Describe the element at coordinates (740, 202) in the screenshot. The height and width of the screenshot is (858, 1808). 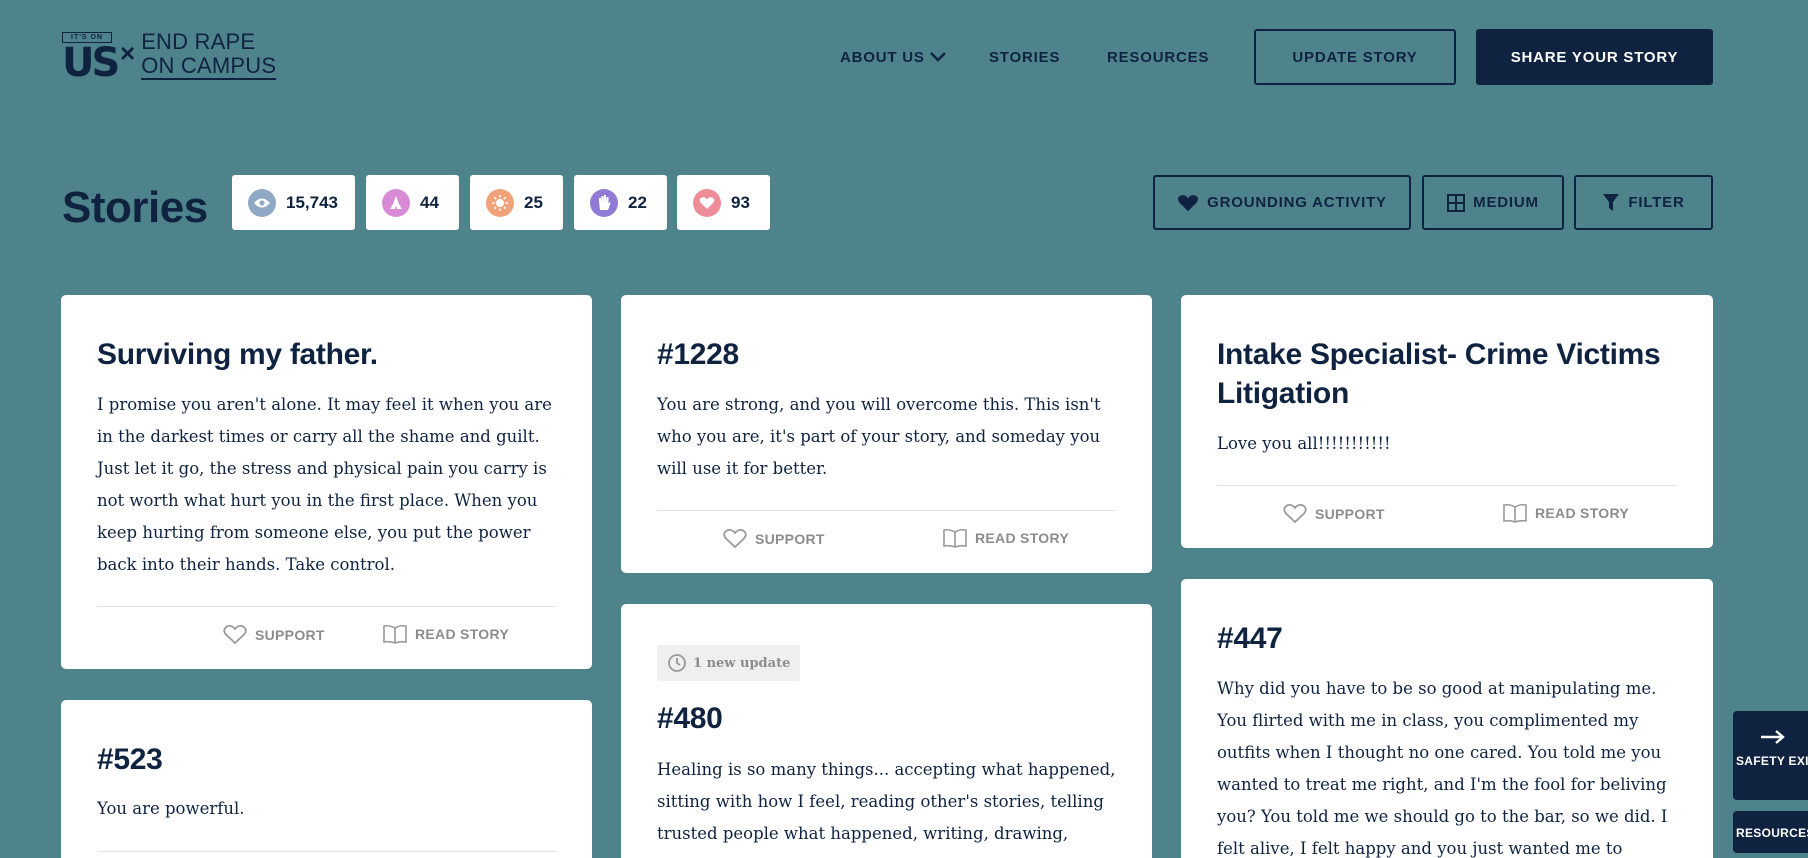
I see `stat-hearts-value: 93` at that location.